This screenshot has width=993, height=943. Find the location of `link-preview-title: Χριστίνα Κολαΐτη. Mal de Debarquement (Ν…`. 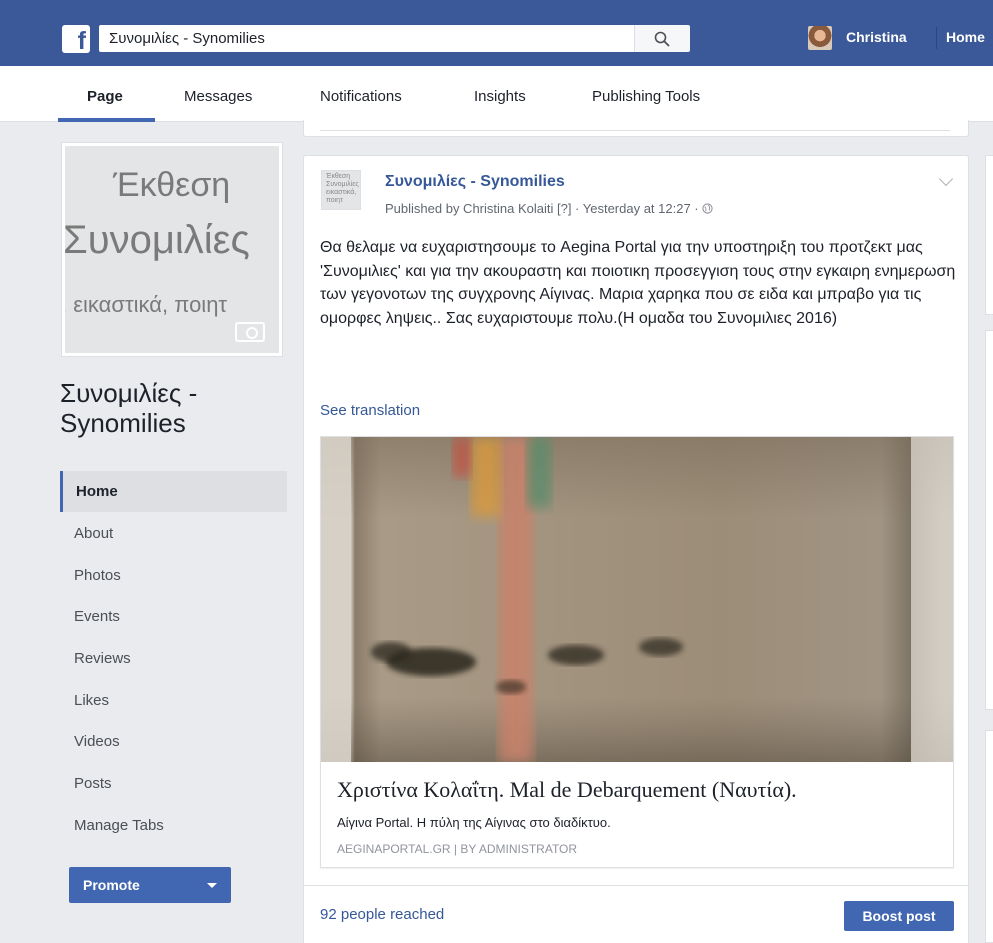

link-preview-title: Χριστίνα Κολαΐτη. Mal de Debarquement (Ν… is located at coordinates (567, 790).